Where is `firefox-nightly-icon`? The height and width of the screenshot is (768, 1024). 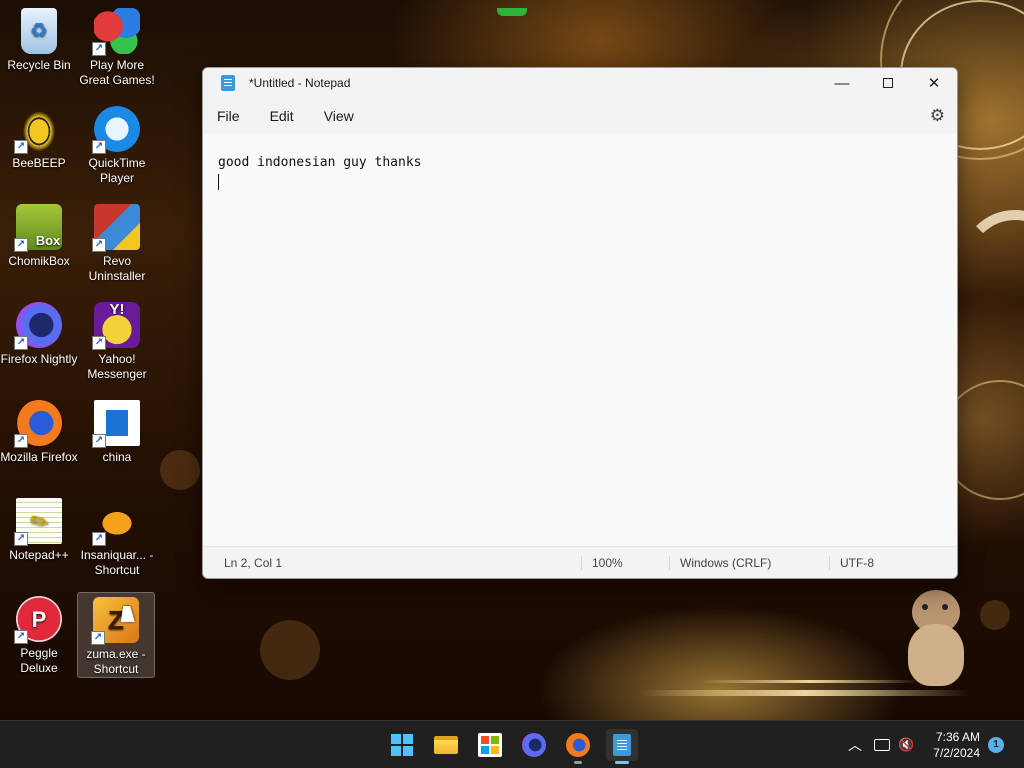
firefox-nightly-icon is located at coordinates (534, 745).